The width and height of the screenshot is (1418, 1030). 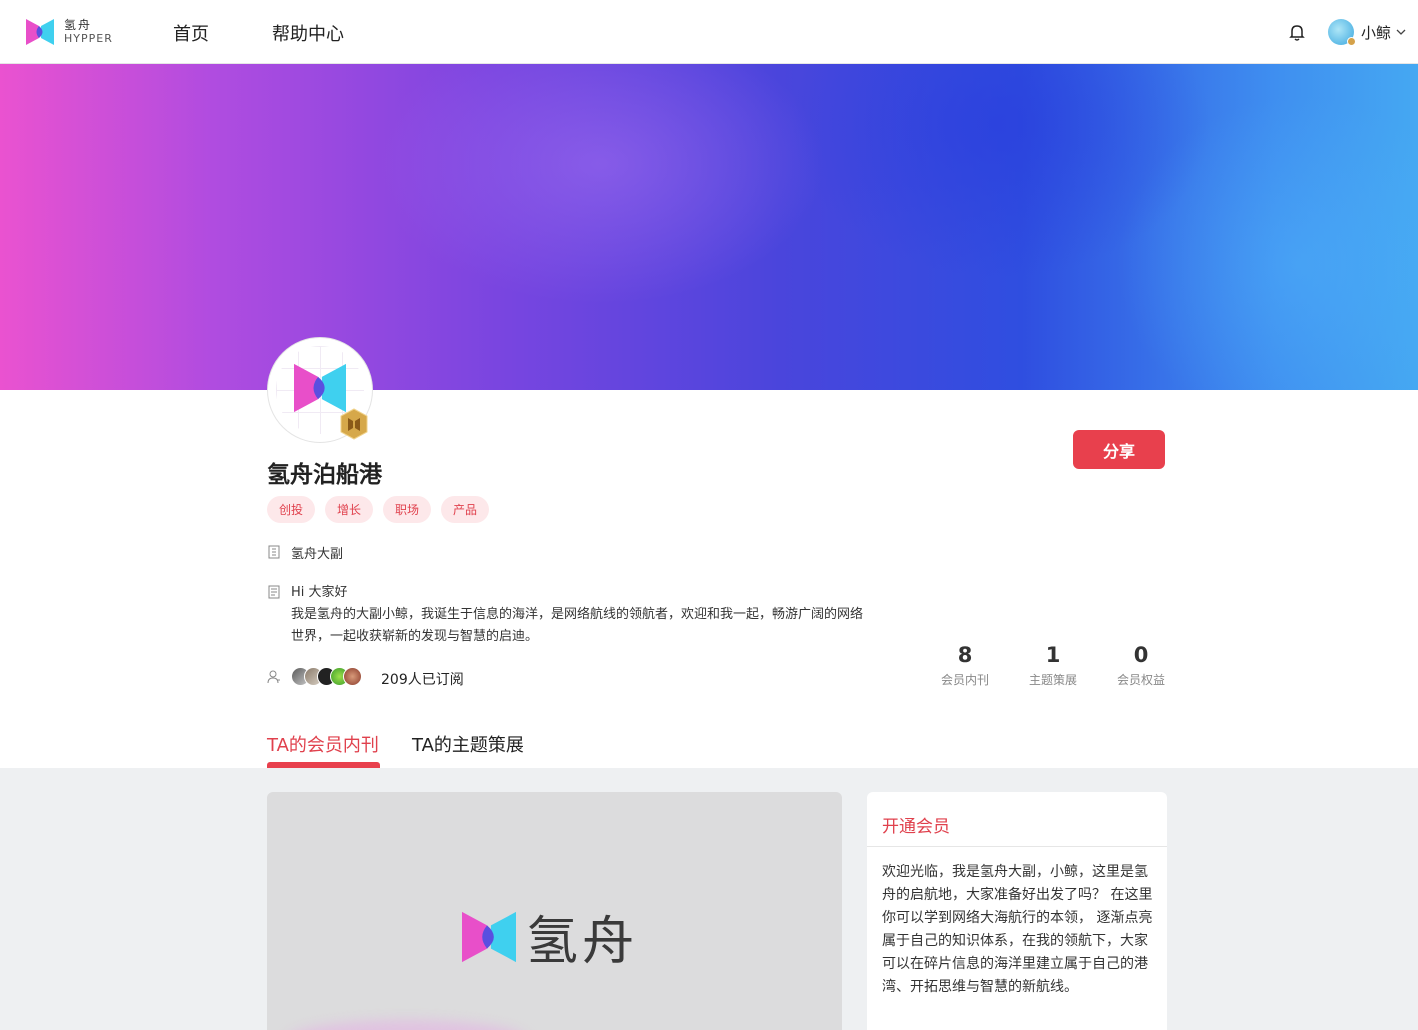 What do you see at coordinates (1053, 655) in the screenshot?
I see `stat-value: 1` at bounding box center [1053, 655].